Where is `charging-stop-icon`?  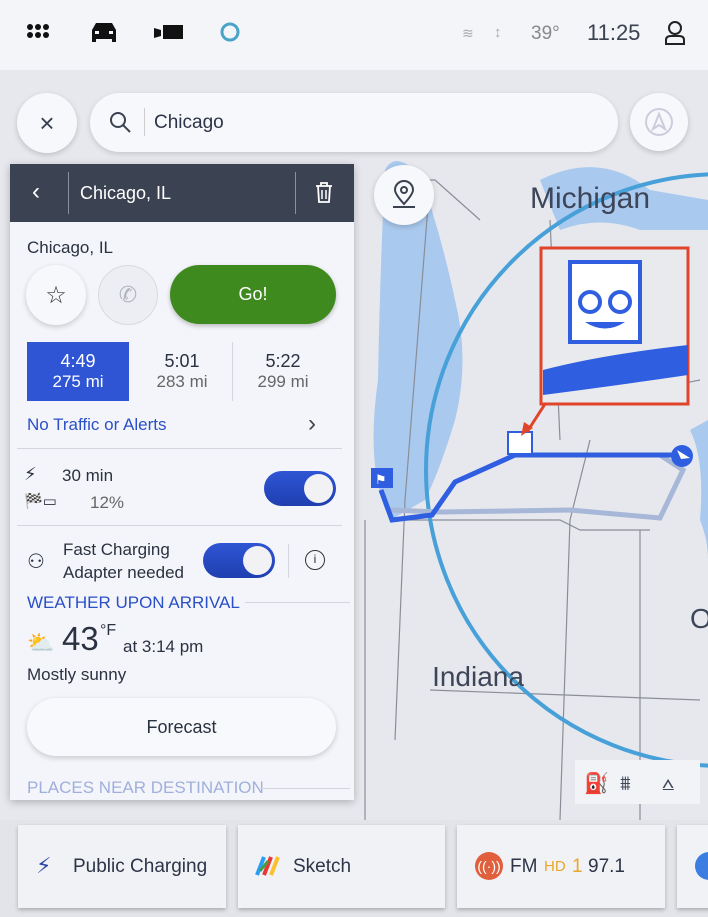 charging-stop-icon is located at coordinates (520, 443).